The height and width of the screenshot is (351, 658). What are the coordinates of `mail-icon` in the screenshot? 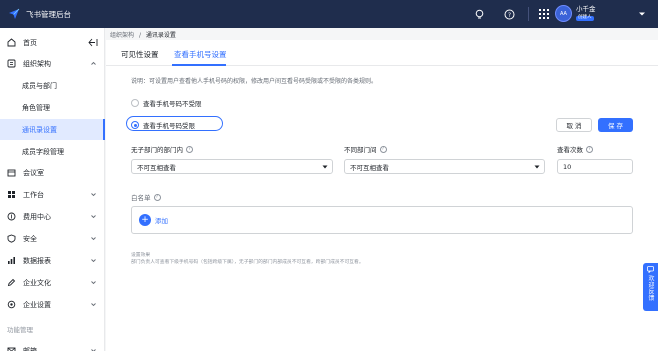 It's located at (11, 348).